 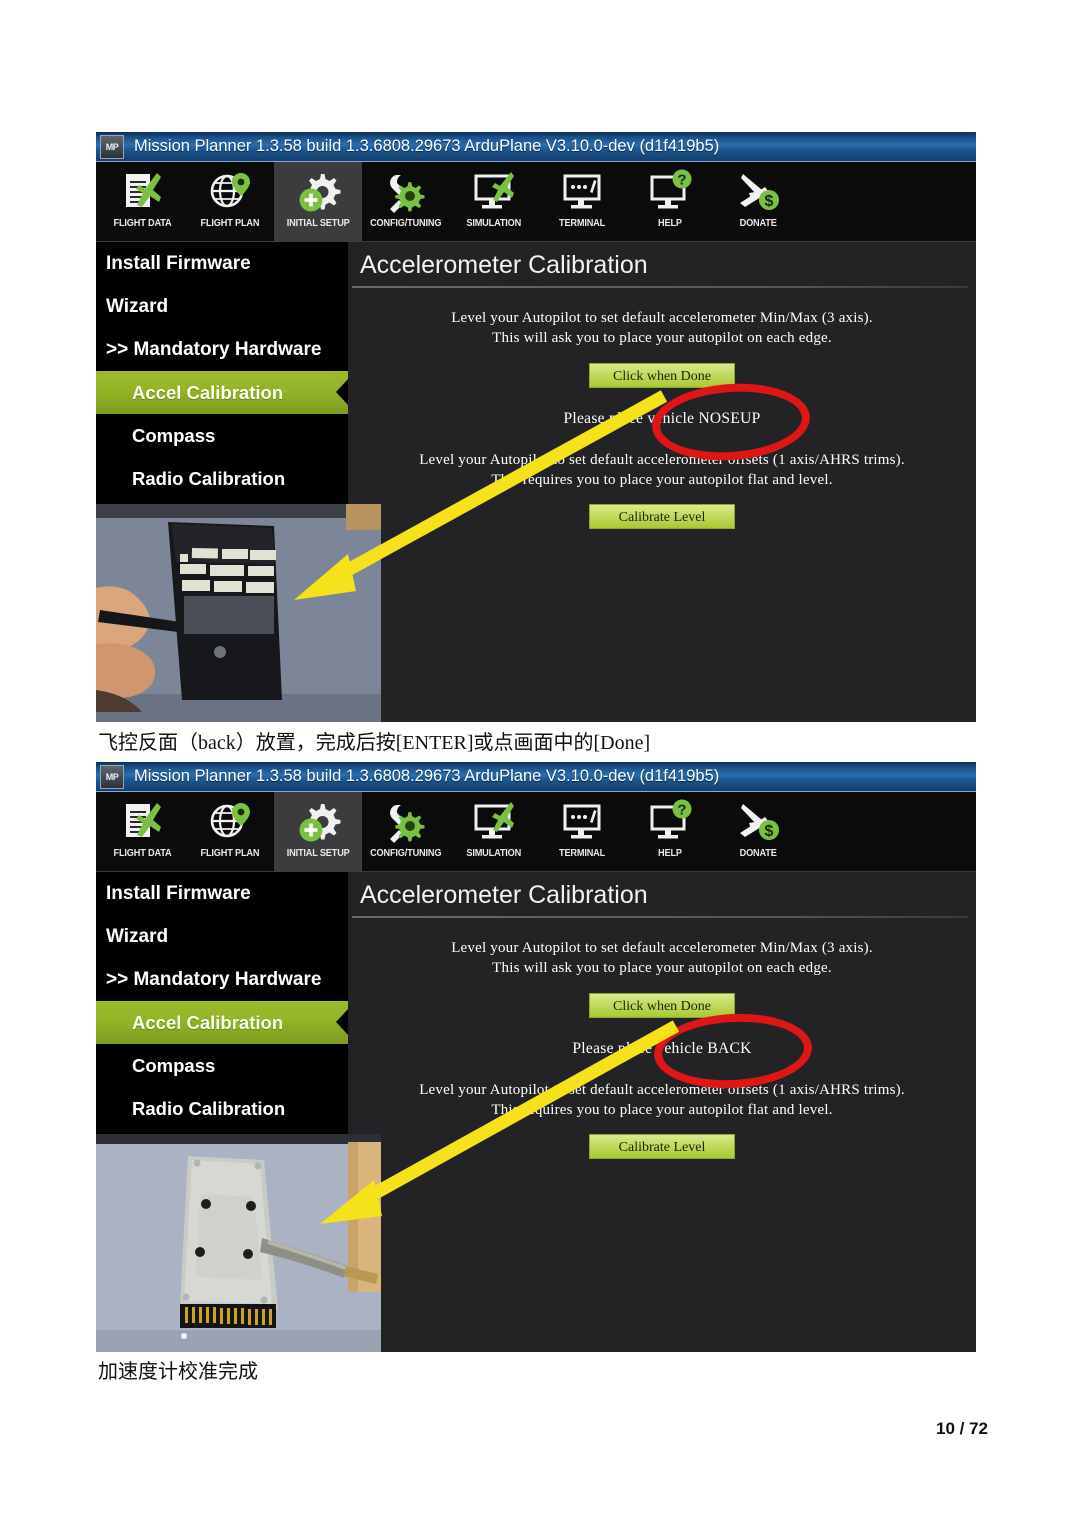 What do you see at coordinates (962, 1428) in the screenshot?
I see `page-number: 10 / 72` at bounding box center [962, 1428].